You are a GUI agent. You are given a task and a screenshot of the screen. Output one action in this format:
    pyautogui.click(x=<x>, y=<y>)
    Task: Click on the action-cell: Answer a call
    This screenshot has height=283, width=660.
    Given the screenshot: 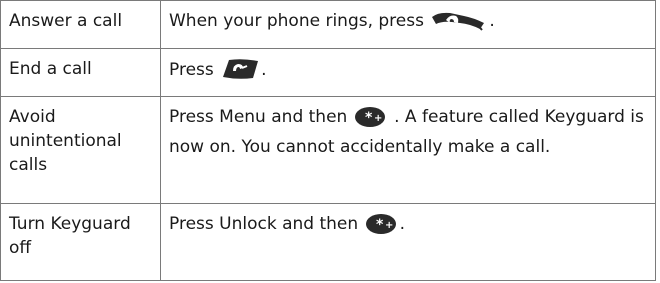 What is the action you would take?
    pyautogui.click(x=80, y=24)
    